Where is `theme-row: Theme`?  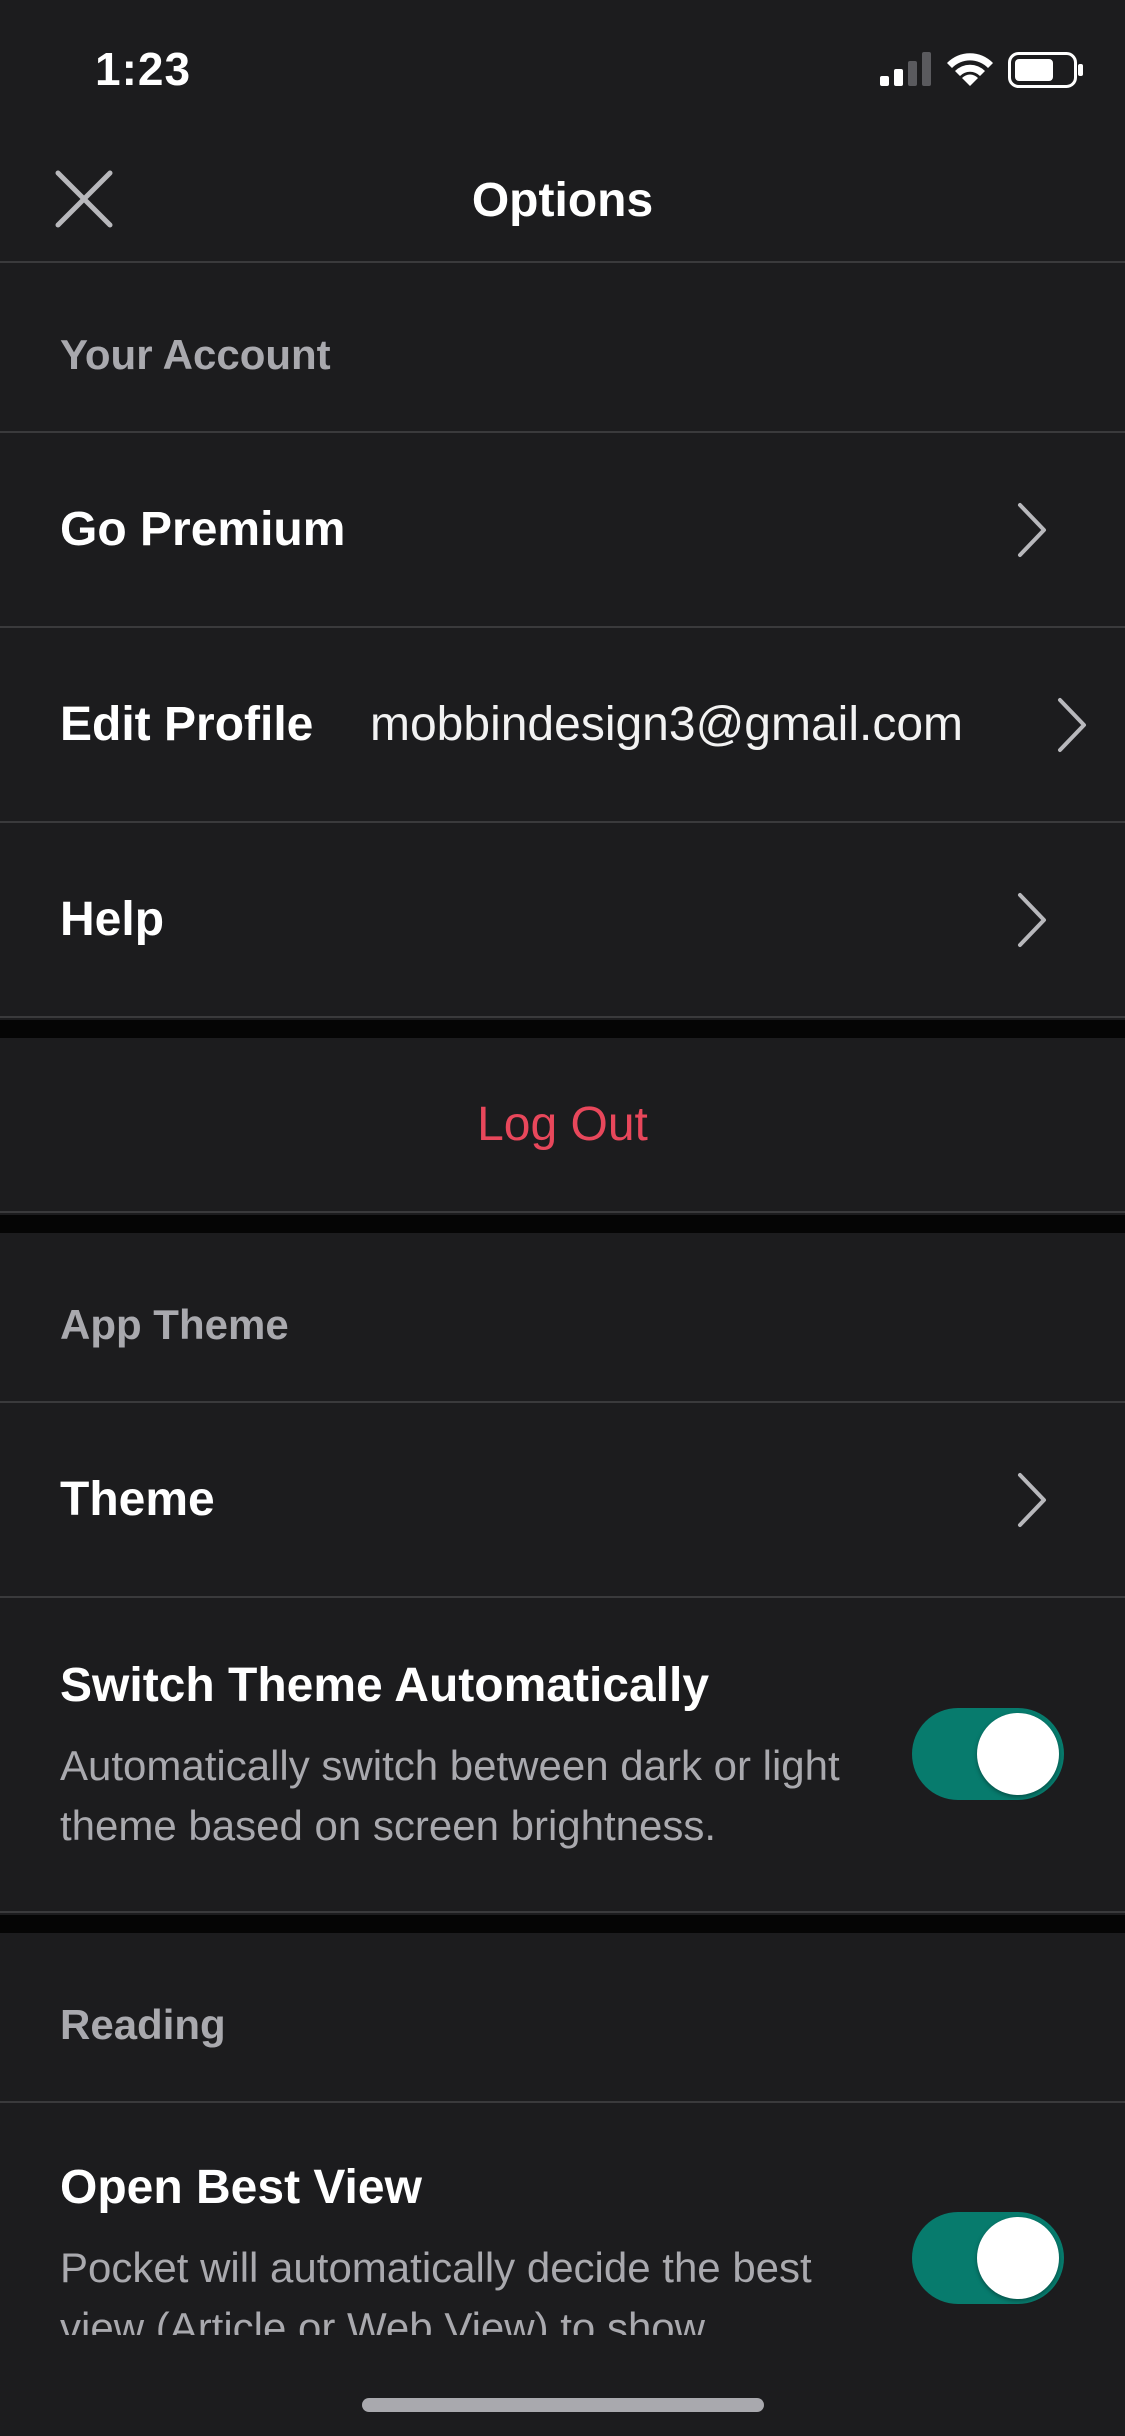
theme-row: Theme is located at coordinates (562, 1500).